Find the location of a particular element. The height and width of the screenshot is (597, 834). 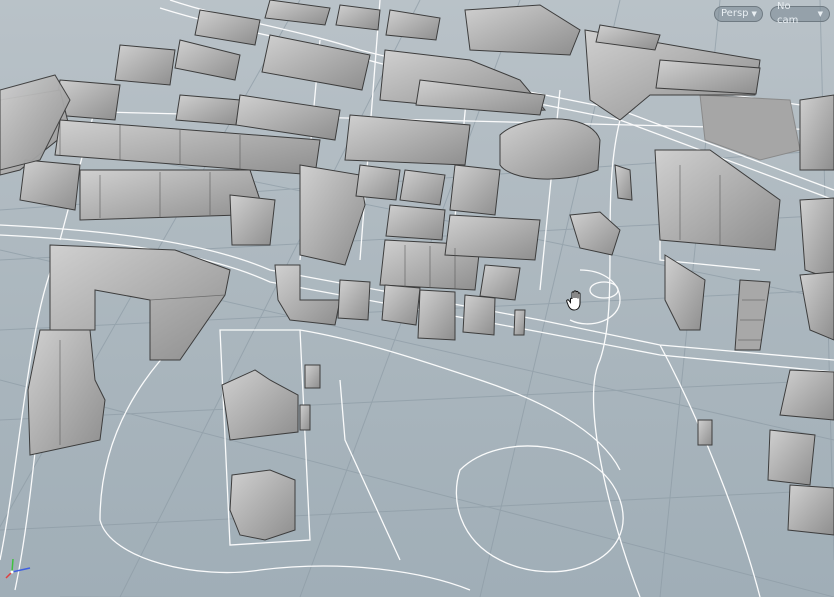

xyz-axis-icon is located at coordinates (18, 568).